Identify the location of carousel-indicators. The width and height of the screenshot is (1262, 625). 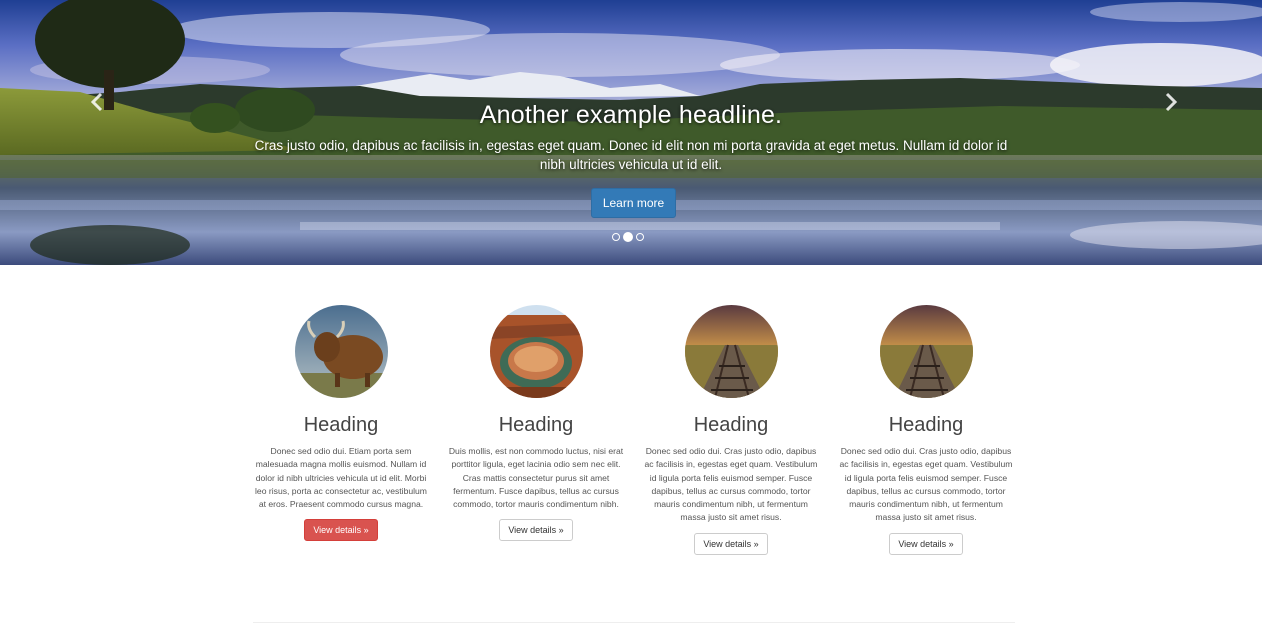
(628, 237).